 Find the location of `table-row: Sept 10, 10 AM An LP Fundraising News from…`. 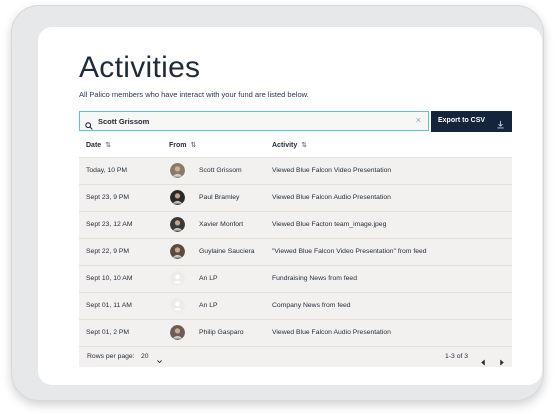

table-row: Sept 10, 10 AM An LP Fundraising News from… is located at coordinates (295, 279).